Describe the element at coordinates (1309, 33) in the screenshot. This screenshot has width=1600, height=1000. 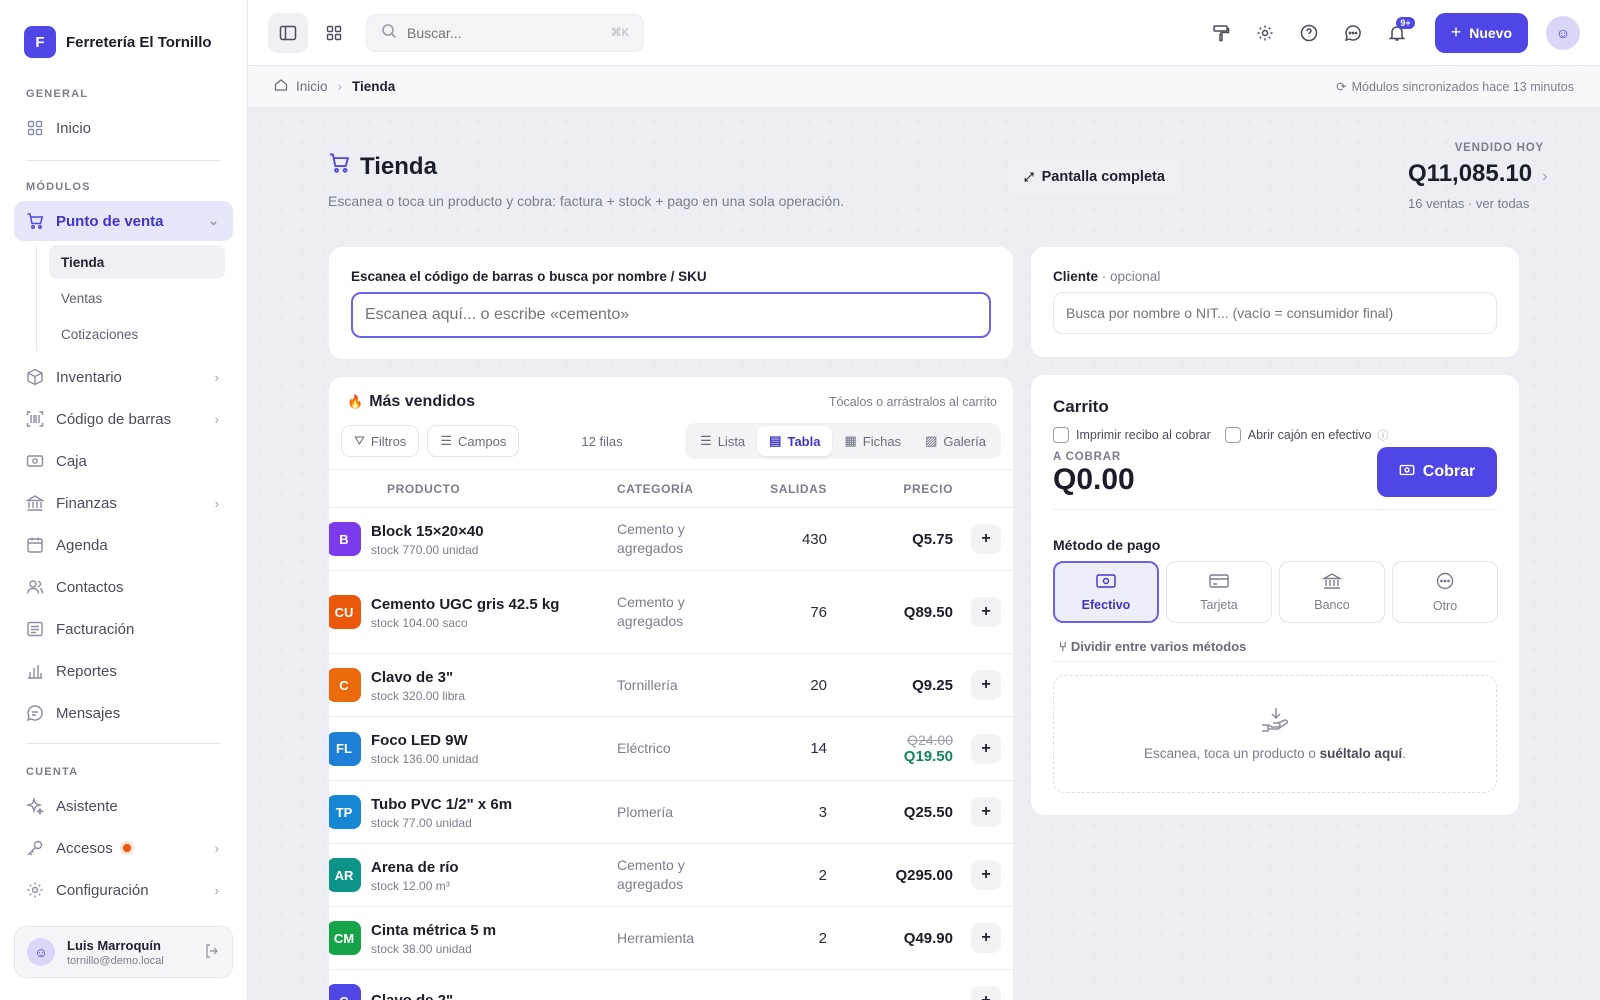
I see `help-button` at that location.